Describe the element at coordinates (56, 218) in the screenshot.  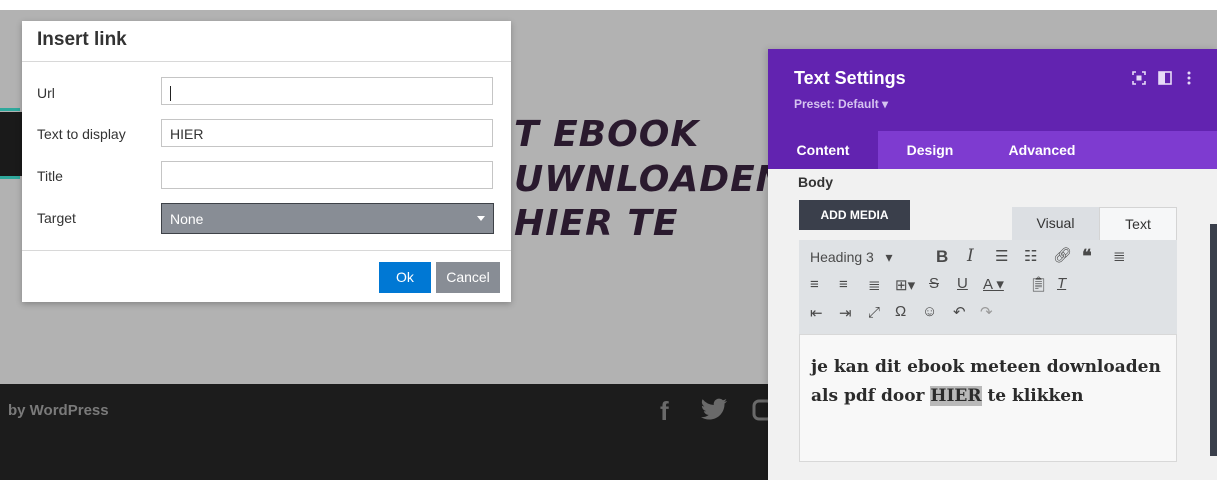
I see `target-label: Target` at that location.